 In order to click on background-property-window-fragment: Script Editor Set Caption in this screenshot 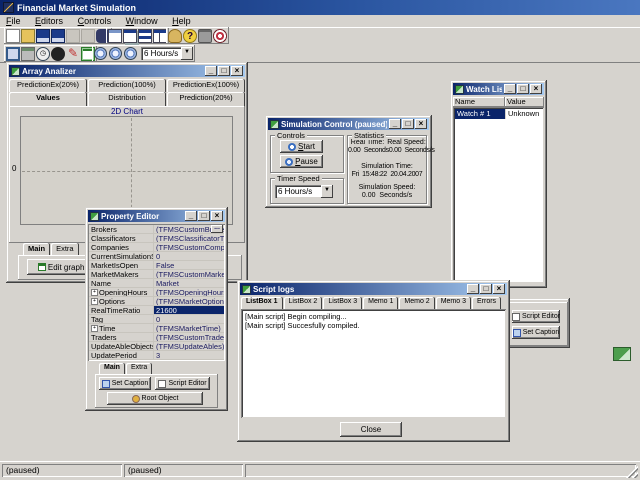, I will do `click(538, 323)`.